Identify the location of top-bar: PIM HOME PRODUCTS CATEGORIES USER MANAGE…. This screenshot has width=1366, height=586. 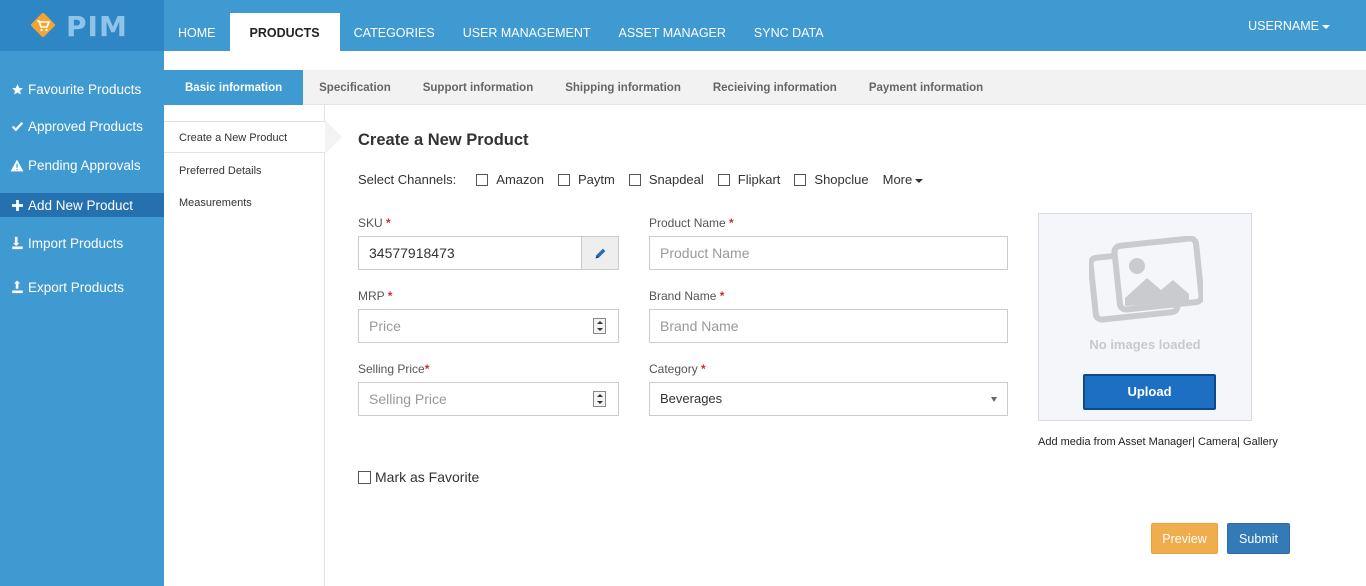
(683, 25).